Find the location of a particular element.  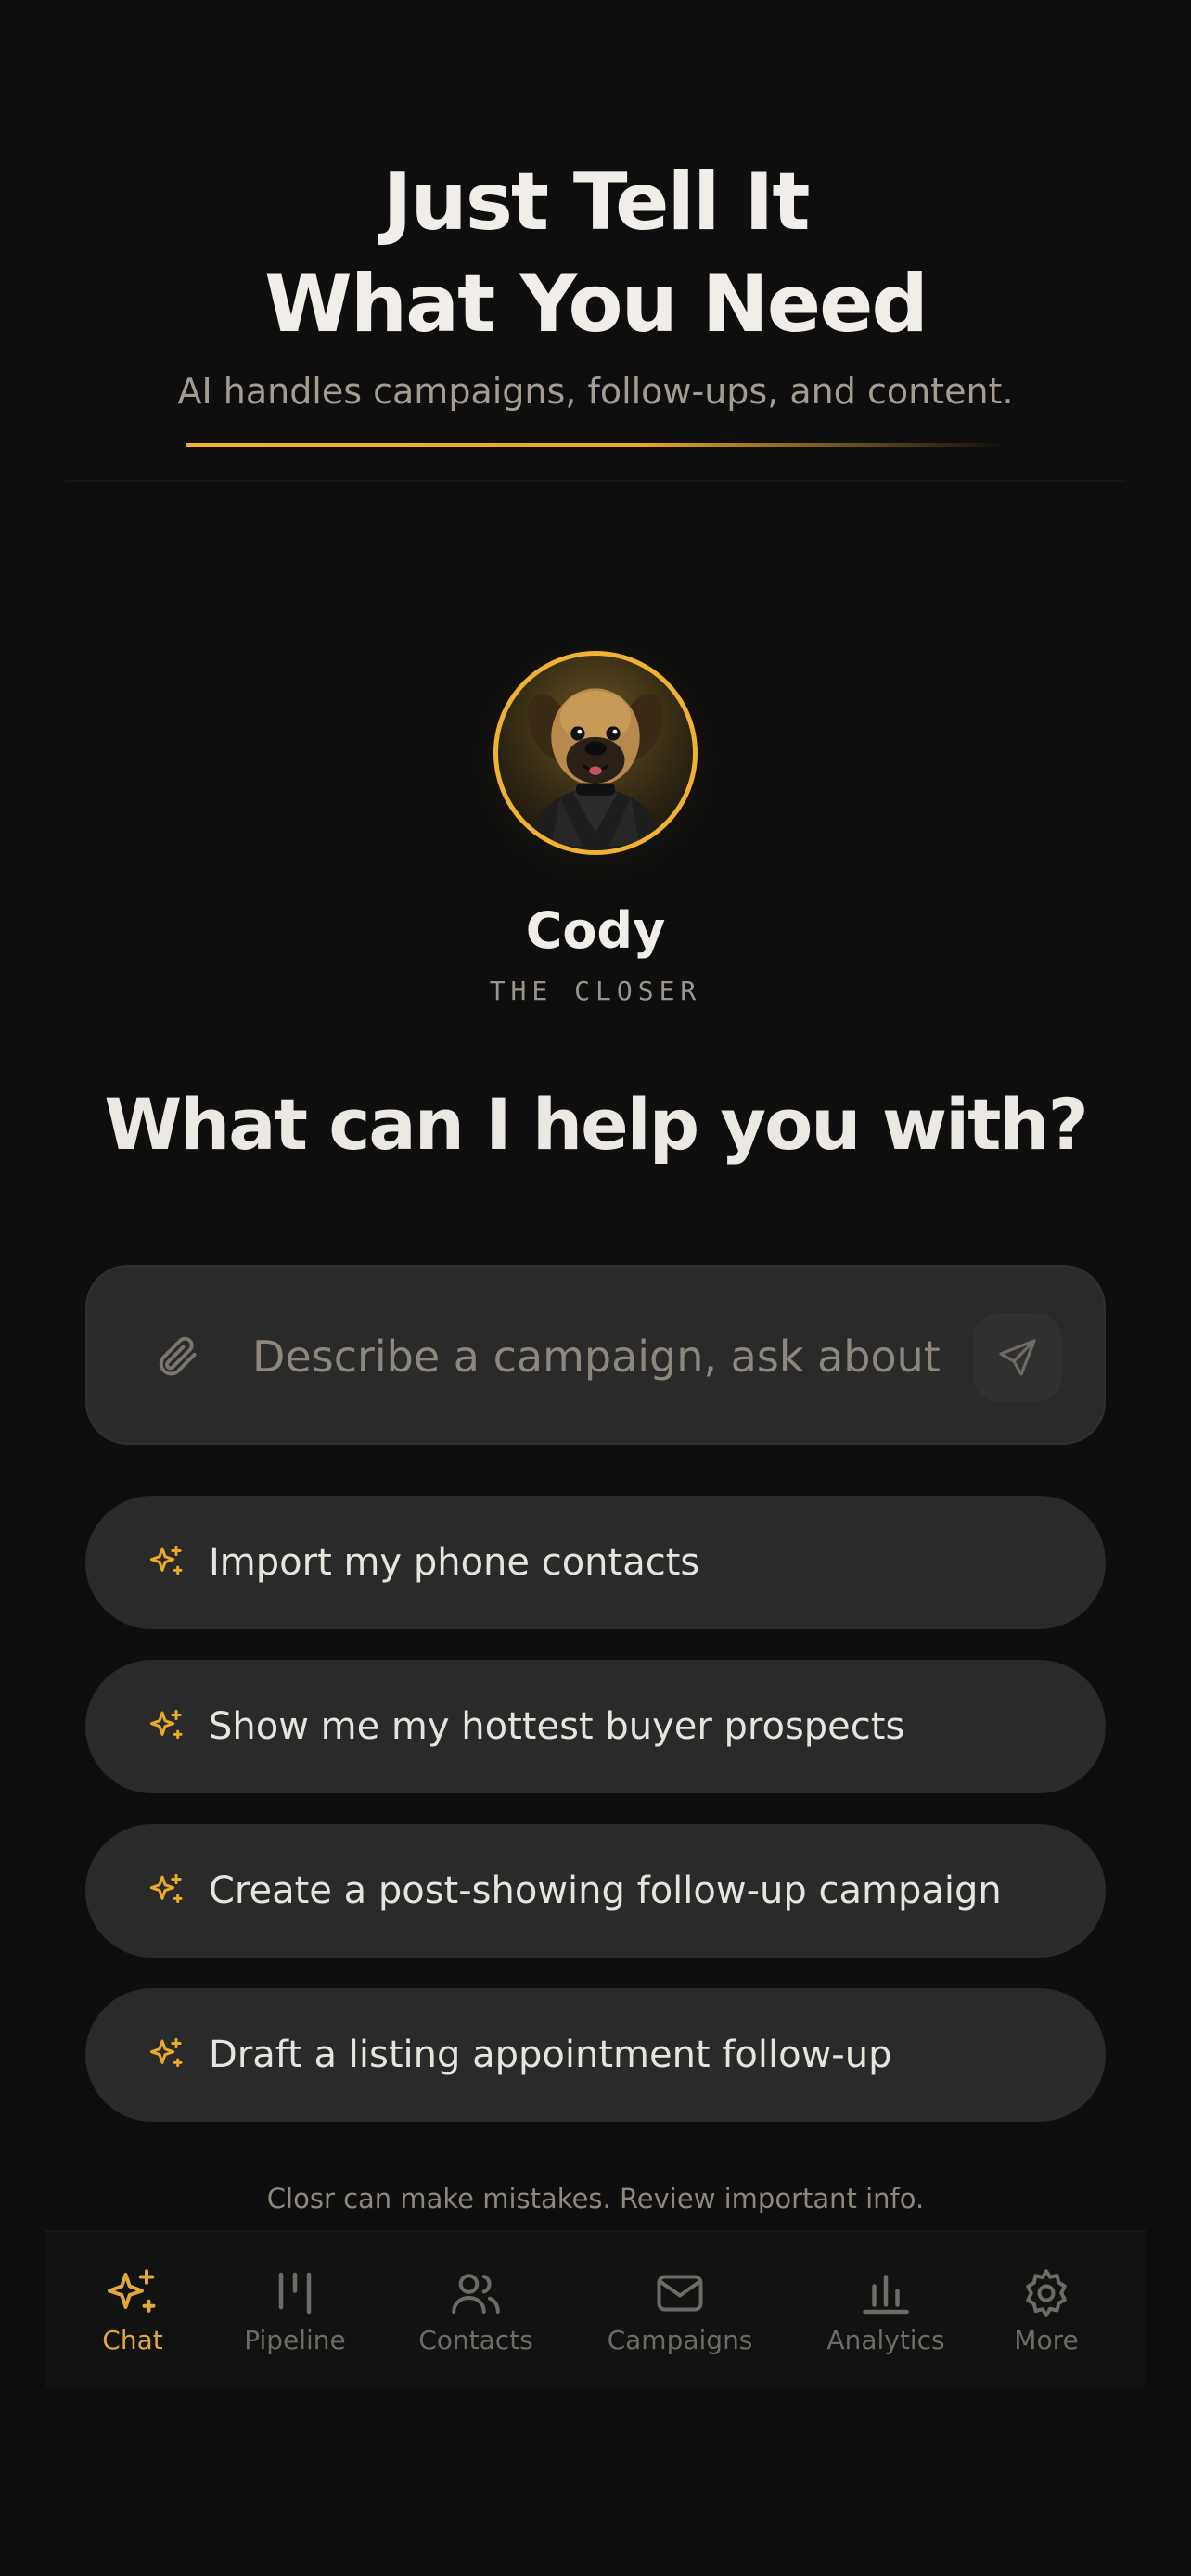

nav-label: Chat is located at coordinates (132, 2340).